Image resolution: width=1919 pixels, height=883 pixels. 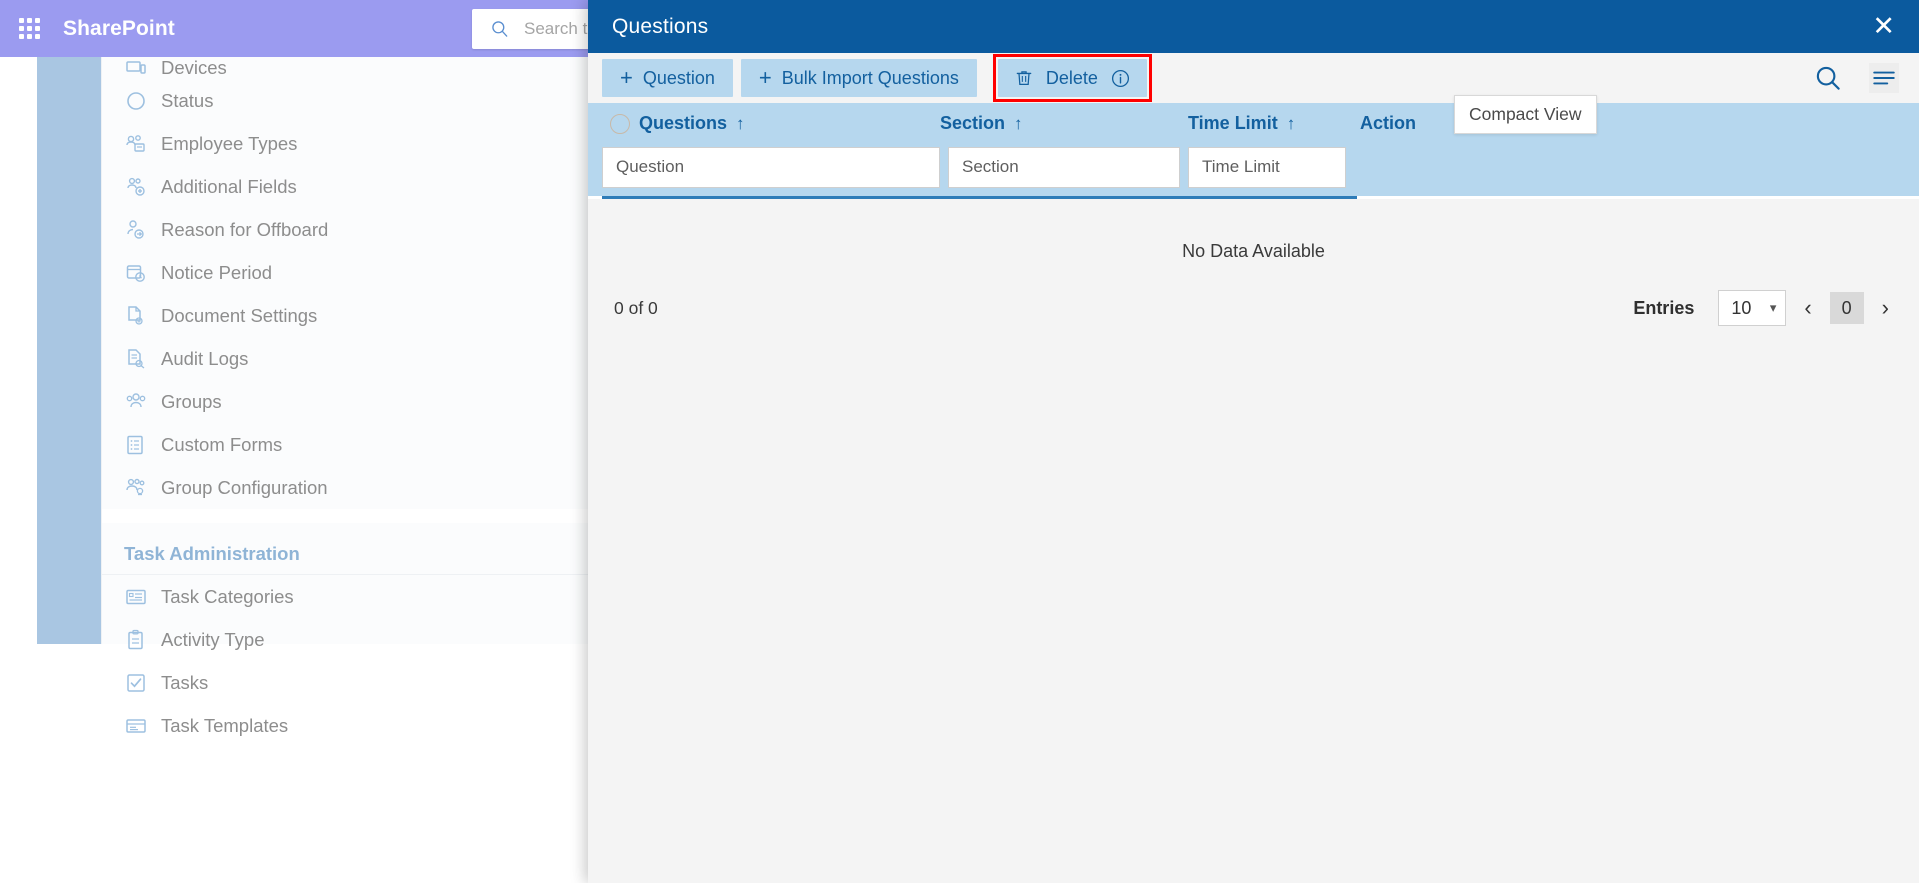 I want to click on checkbox-icon, so click(x=136, y=682).